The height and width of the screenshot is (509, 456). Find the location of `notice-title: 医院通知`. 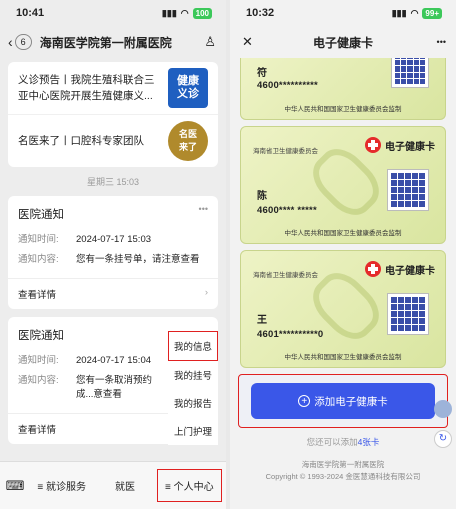

notice-title: 医院通知 is located at coordinates (41, 215).